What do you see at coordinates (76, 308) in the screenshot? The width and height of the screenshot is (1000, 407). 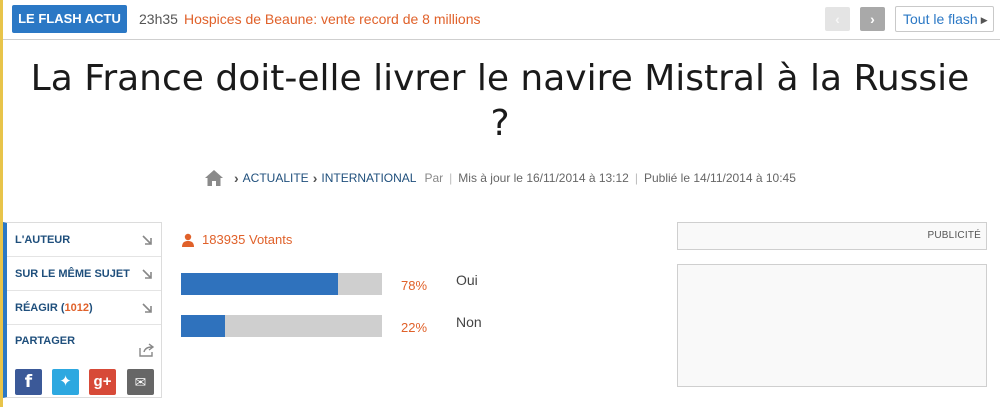 I see `comment-count: 1012` at bounding box center [76, 308].